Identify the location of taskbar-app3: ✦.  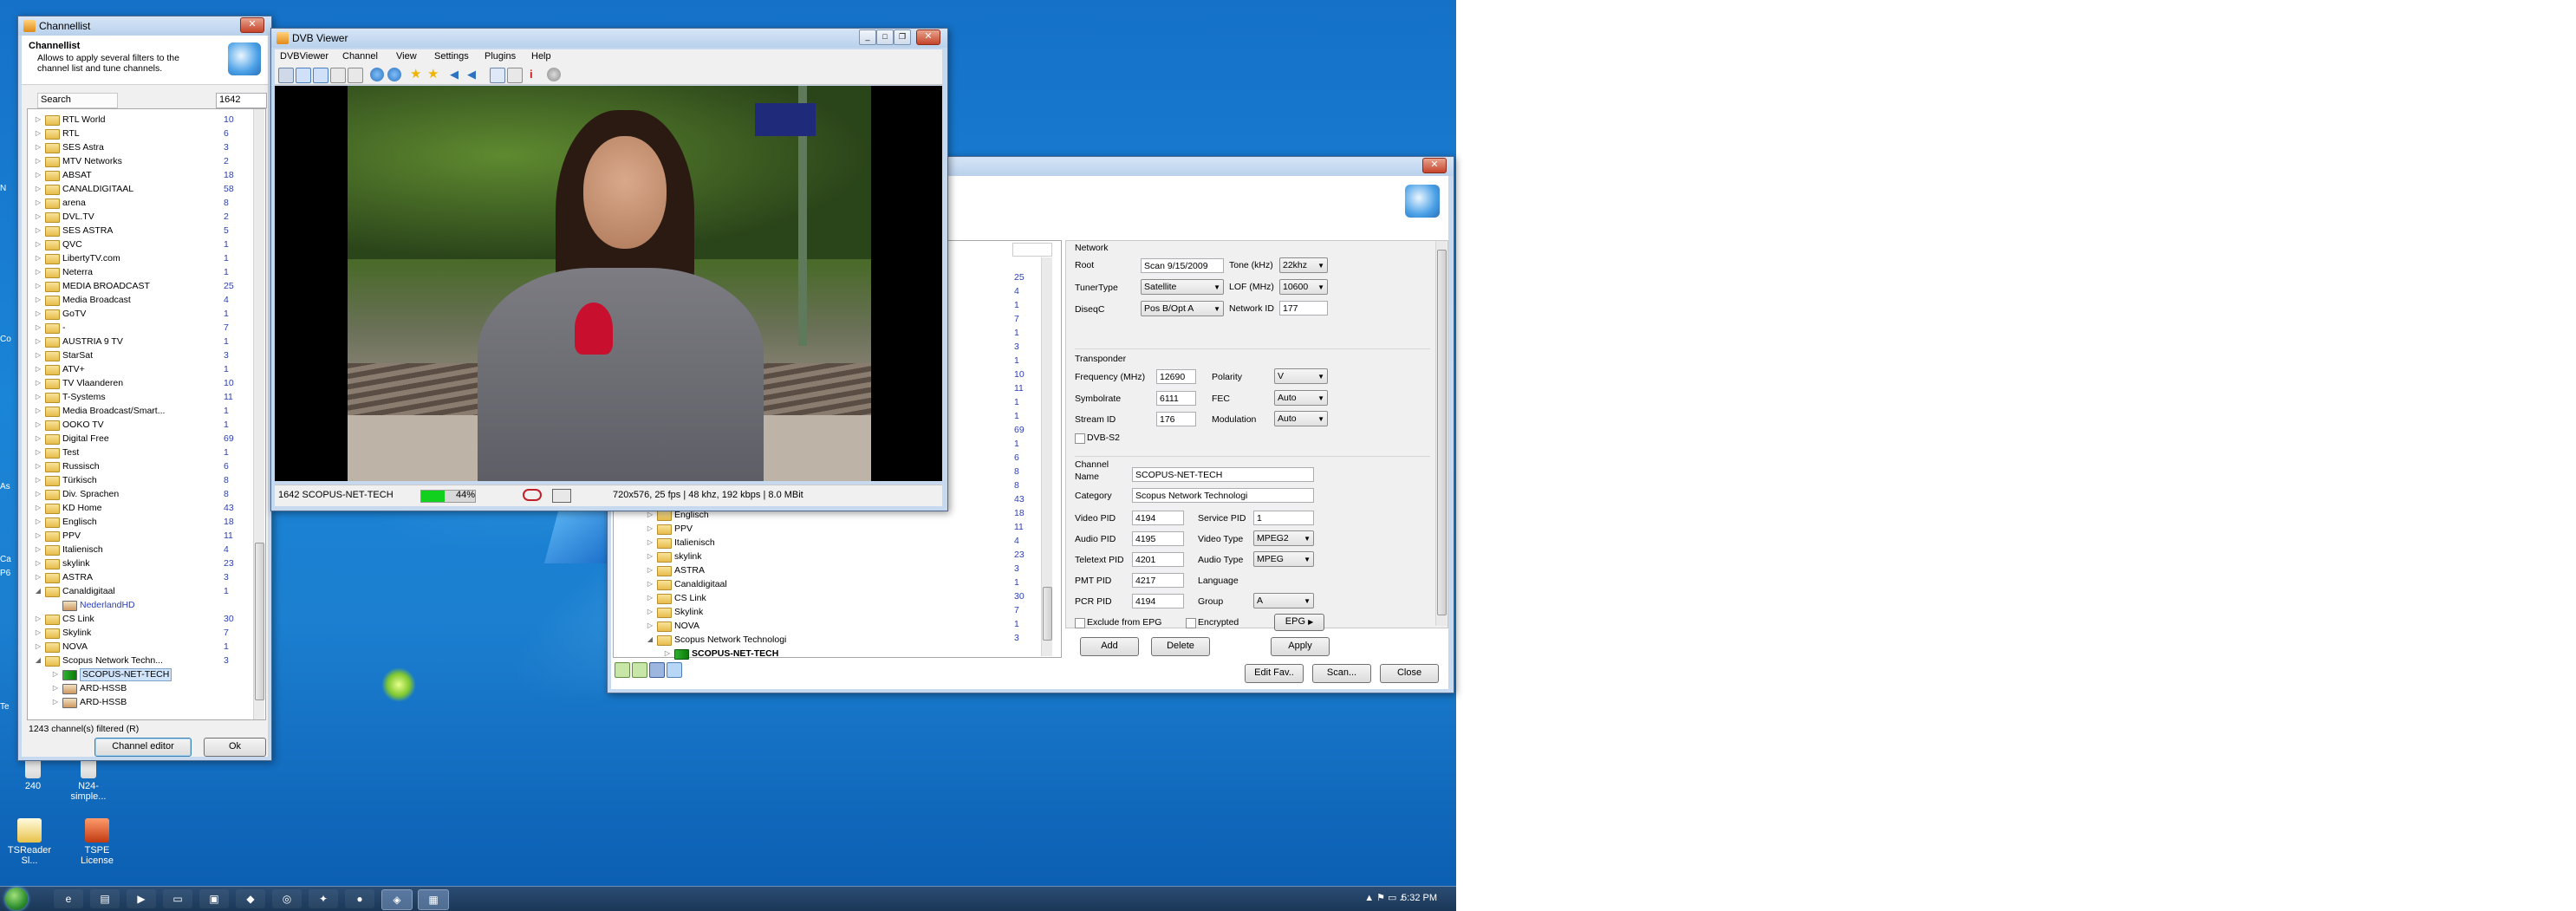
(323, 898).